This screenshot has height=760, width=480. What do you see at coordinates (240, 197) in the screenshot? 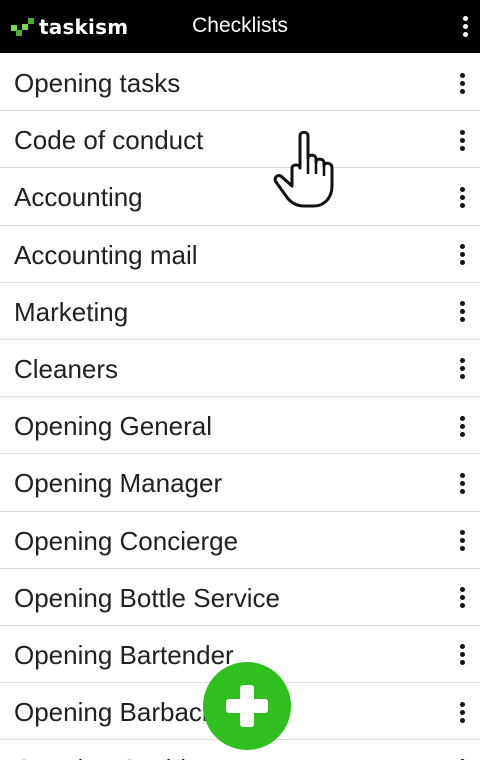
I see `list-item: Accounting` at bounding box center [240, 197].